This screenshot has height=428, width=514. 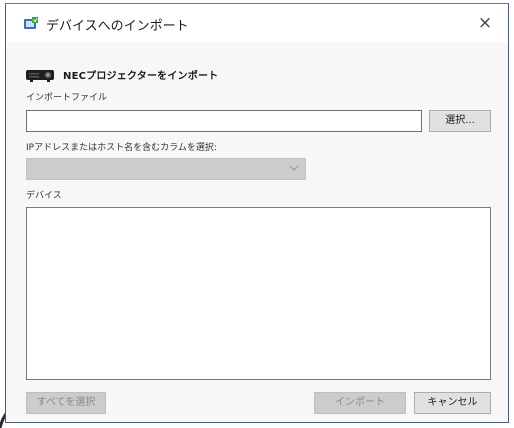 I want to click on select-all-button: すべてを選択, so click(x=66, y=403).